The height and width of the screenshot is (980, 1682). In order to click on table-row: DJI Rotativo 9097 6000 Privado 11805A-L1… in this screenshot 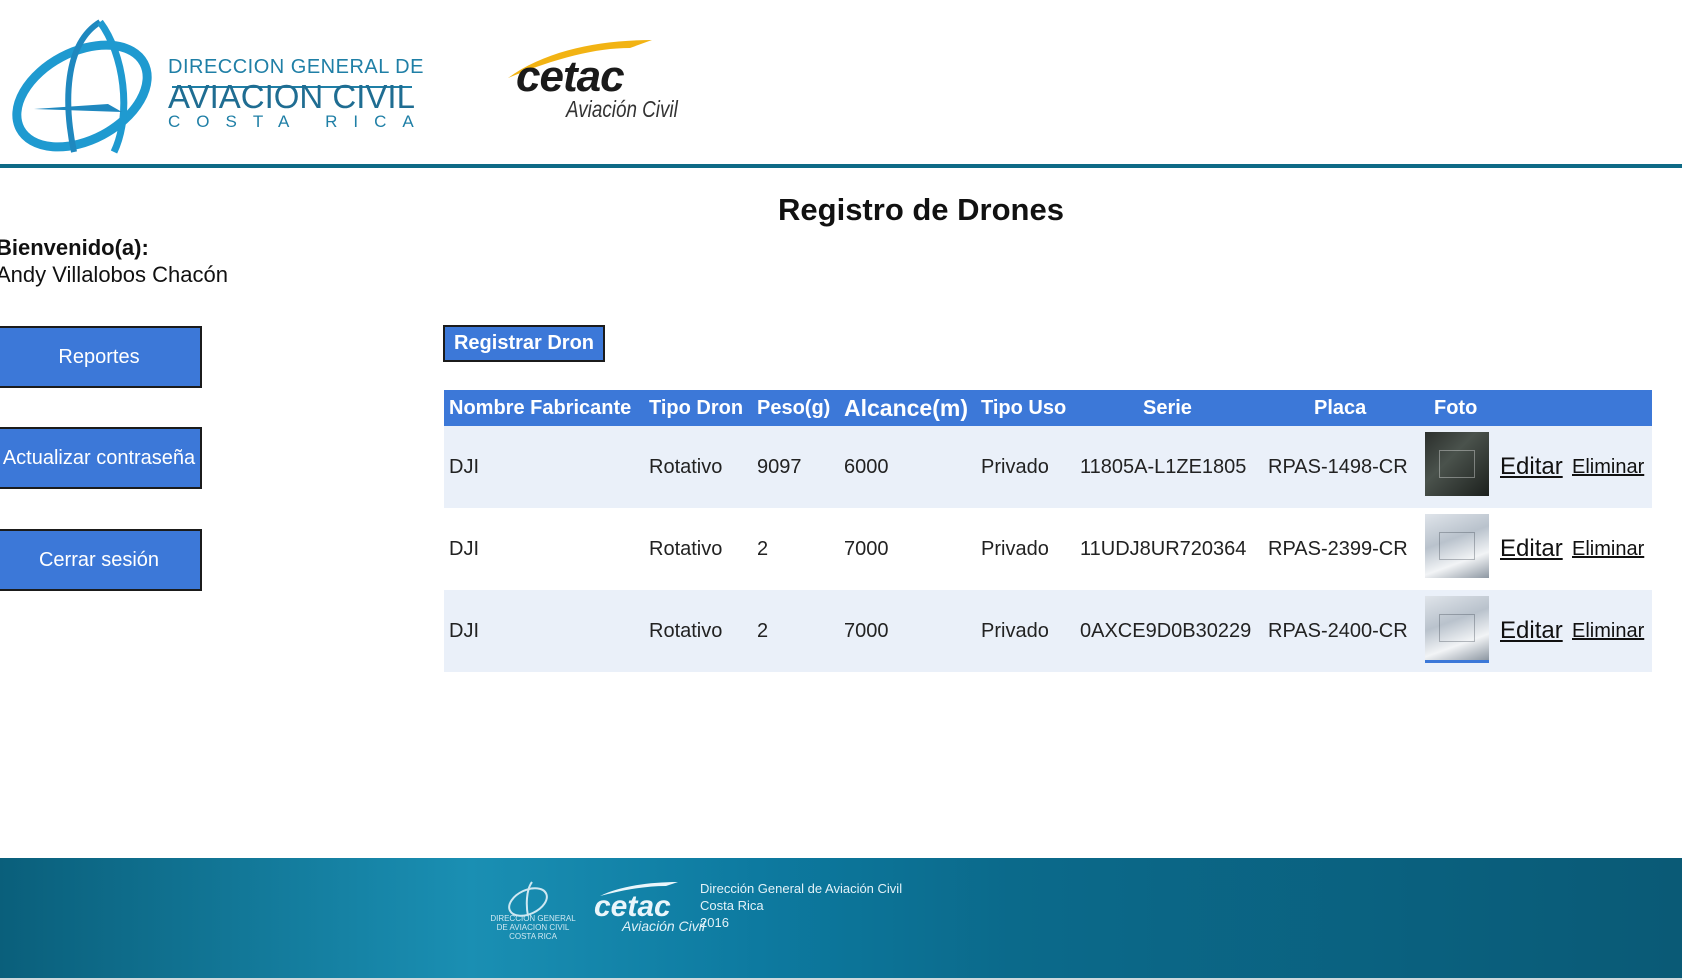, I will do `click(1048, 467)`.